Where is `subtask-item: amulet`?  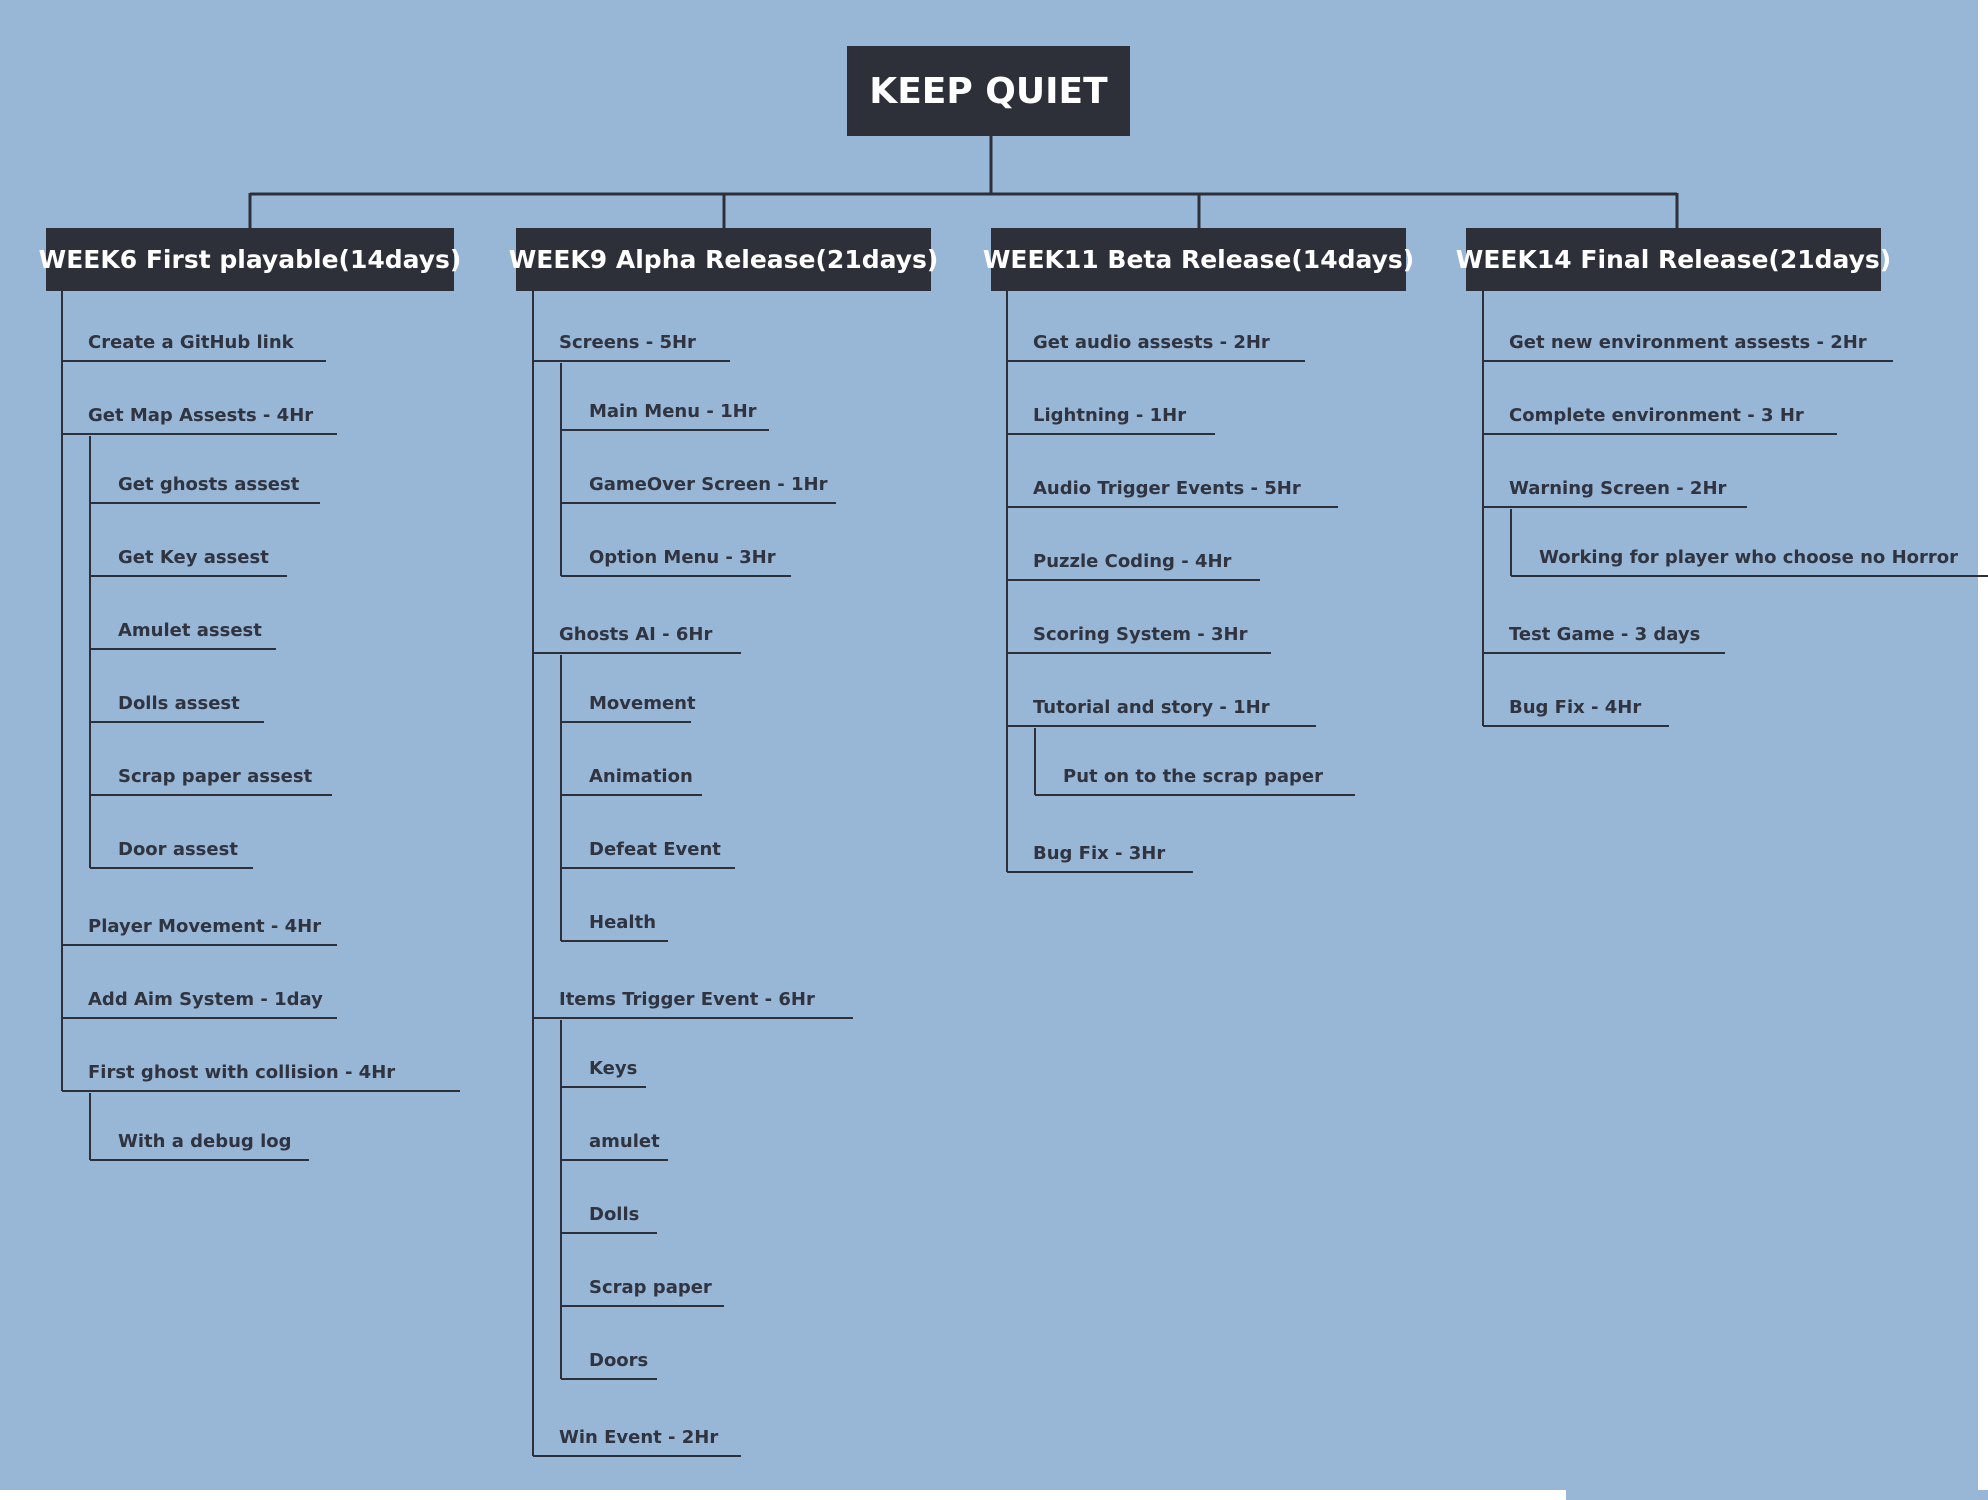
subtask-item: amulet is located at coordinates (624, 1141).